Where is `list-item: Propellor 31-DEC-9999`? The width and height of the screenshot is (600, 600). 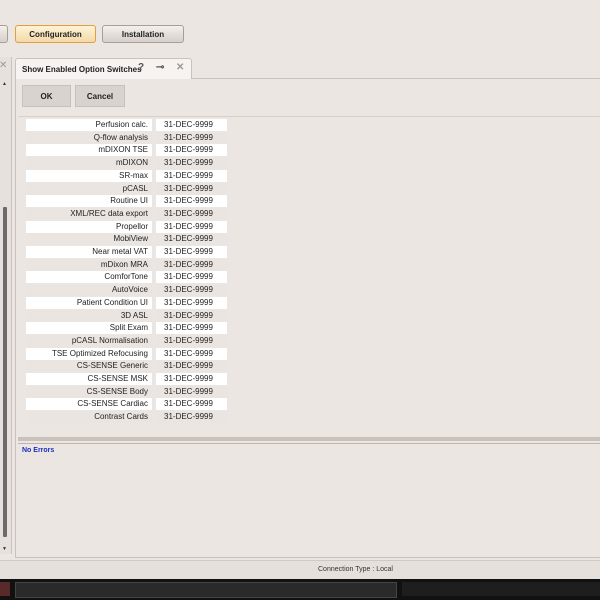 list-item: Propellor 31-DEC-9999 is located at coordinates (126, 226).